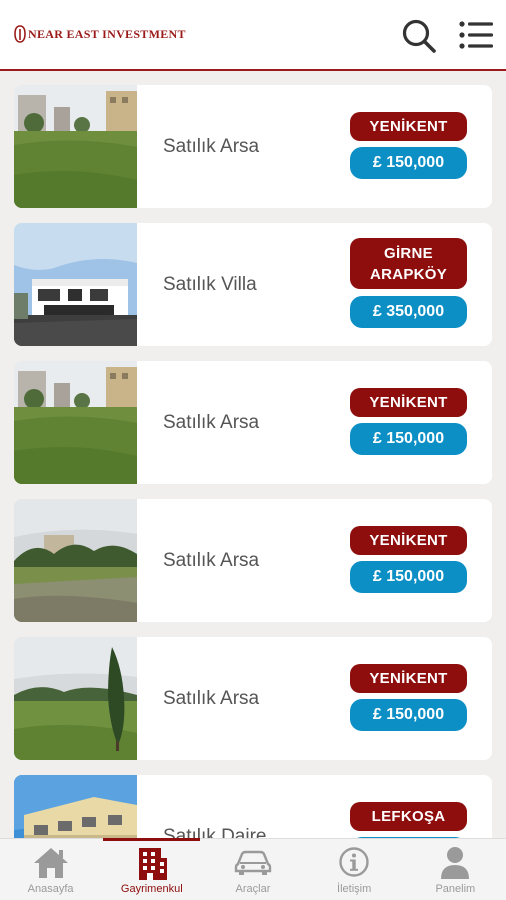  Describe the element at coordinates (152, 864) in the screenshot. I see `building-icon` at that location.